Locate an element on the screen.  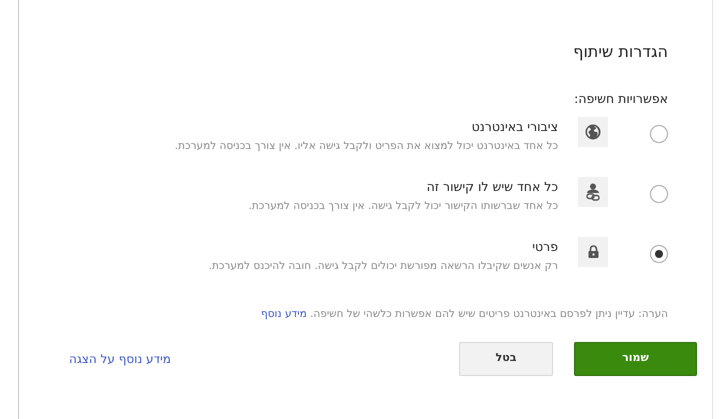
dialog-title: הגדרות שיתוף is located at coordinates (620, 52).